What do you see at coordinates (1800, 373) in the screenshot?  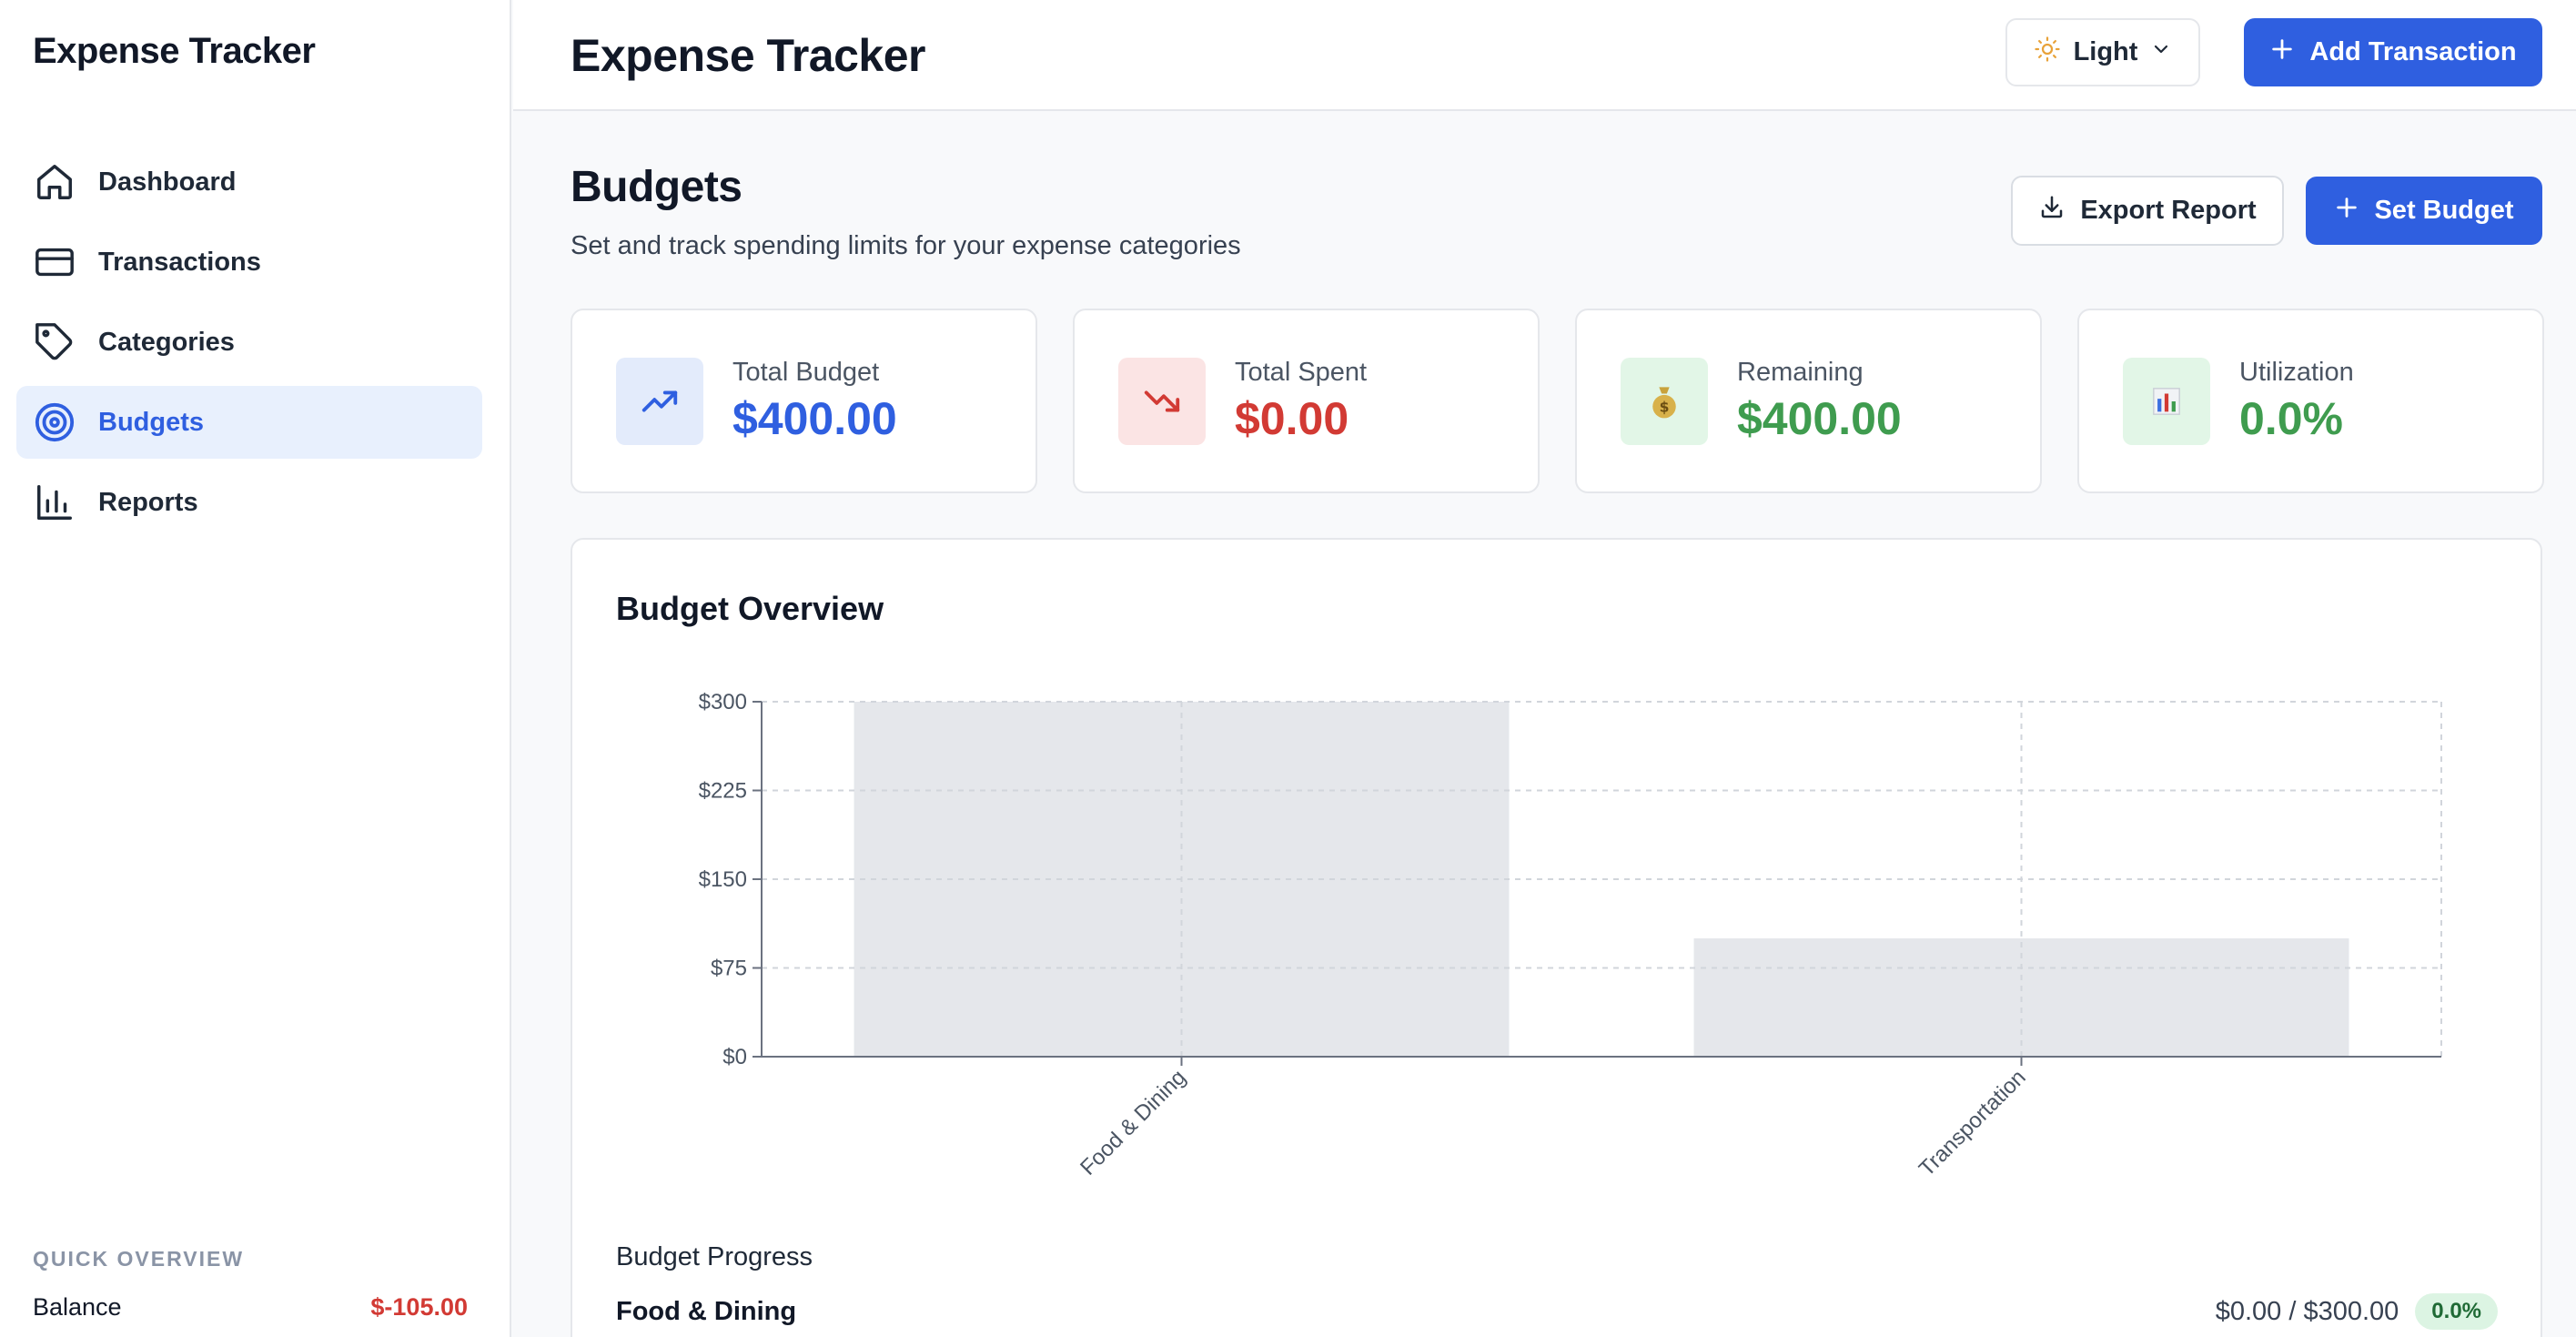 I see `stat-label: Remaining` at bounding box center [1800, 373].